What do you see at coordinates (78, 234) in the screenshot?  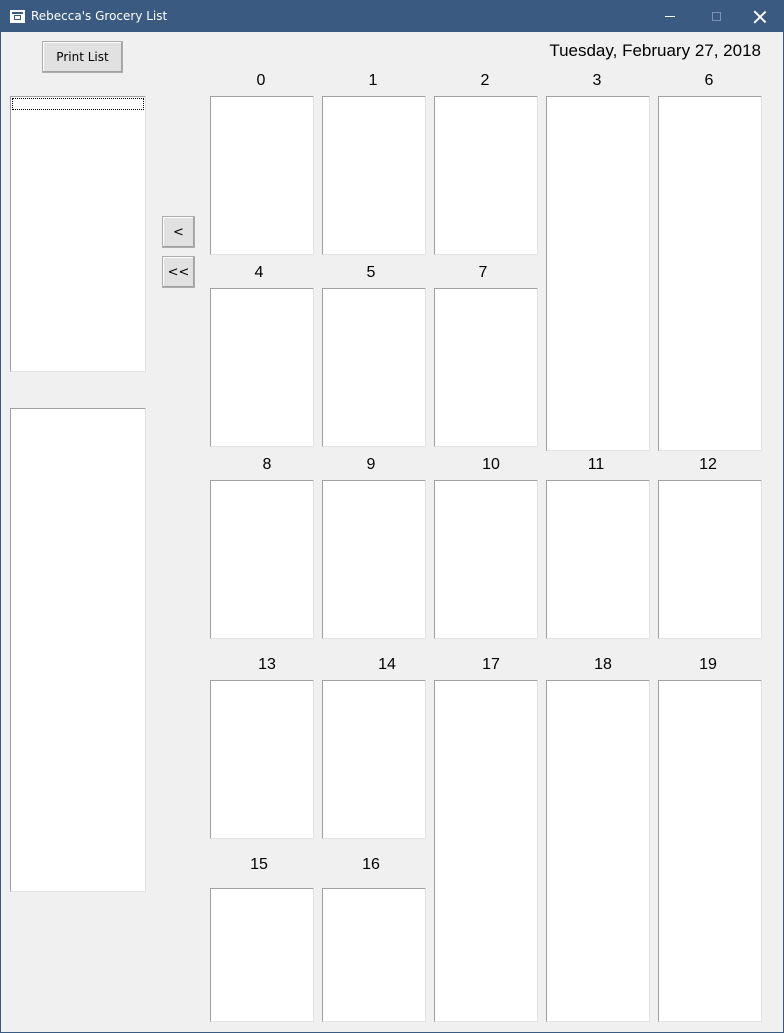 I see `grocery-list-box` at bounding box center [78, 234].